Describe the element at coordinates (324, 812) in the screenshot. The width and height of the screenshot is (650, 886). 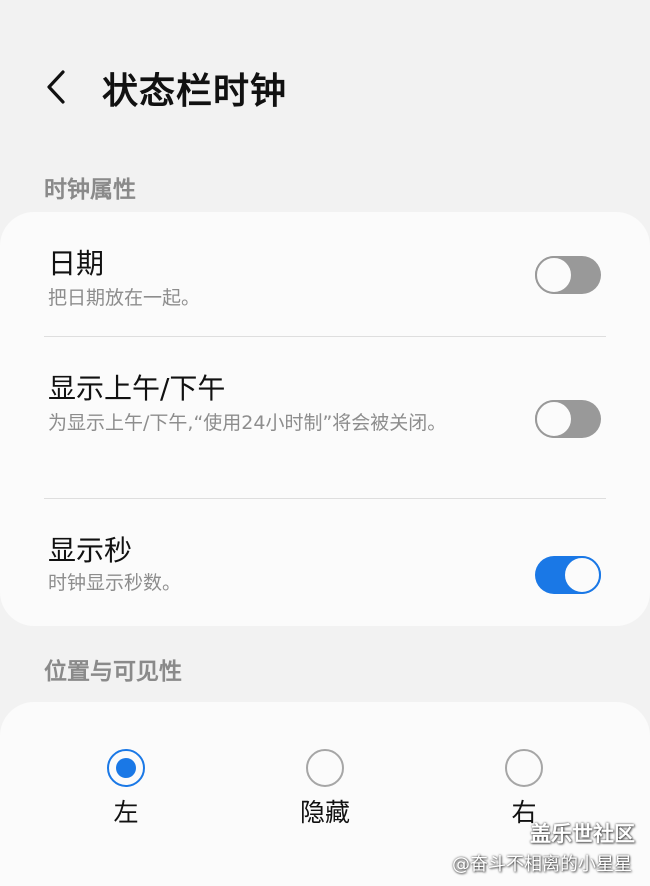
I see `radio-label: 隐藏` at that location.